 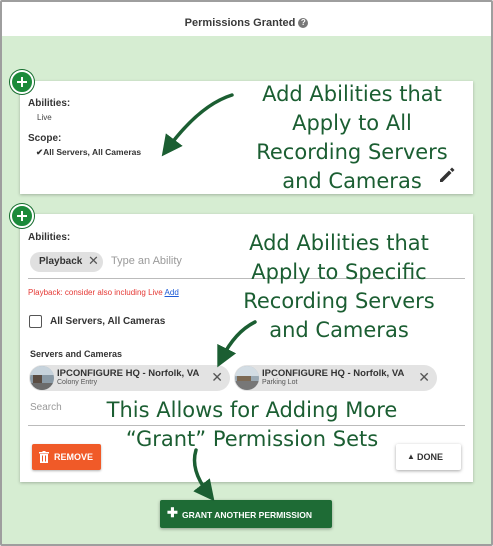 What do you see at coordinates (246, 514) in the screenshot?
I see `grant-another-permission-button: ✚ GRANT ANOTHER PERMISSION` at bounding box center [246, 514].